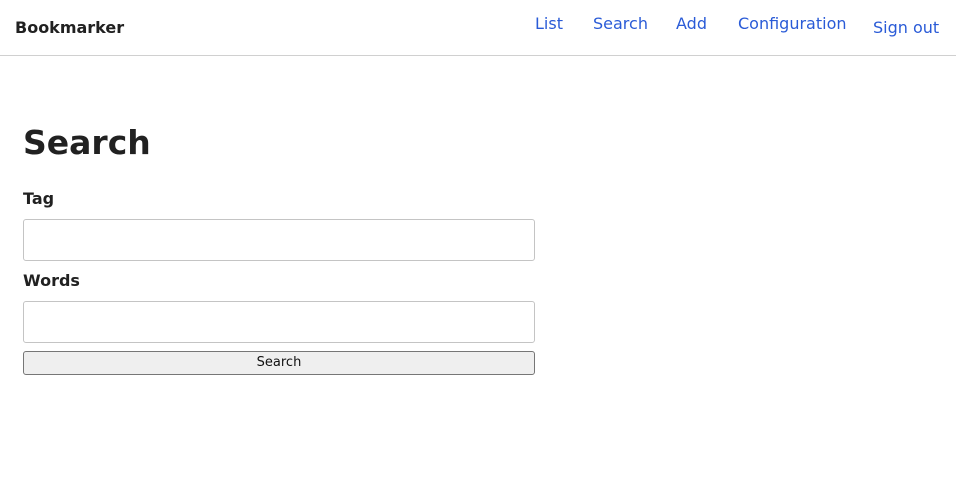 The width and height of the screenshot is (956, 498). Describe the element at coordinates (51, 280) in the screenshot. I see `words-label: Words` at that location.